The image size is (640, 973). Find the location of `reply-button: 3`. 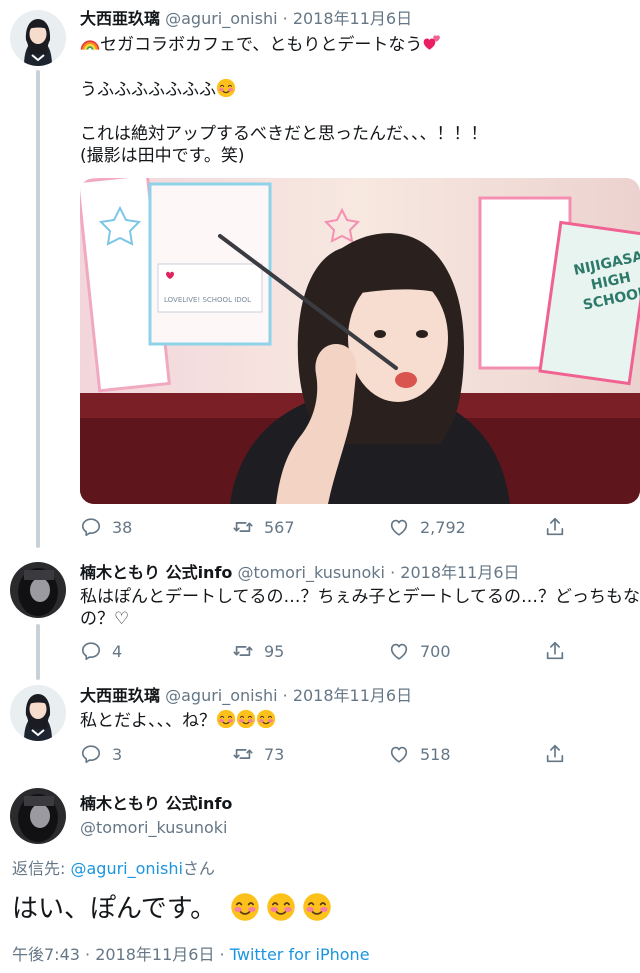

reply-button: 3 is located at coordinates (101, 754).